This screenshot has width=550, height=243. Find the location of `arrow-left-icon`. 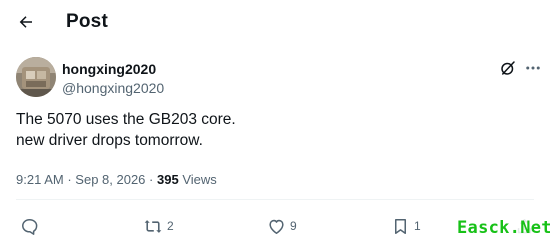

arrow-left-icon is located at coordinates (25, 22).